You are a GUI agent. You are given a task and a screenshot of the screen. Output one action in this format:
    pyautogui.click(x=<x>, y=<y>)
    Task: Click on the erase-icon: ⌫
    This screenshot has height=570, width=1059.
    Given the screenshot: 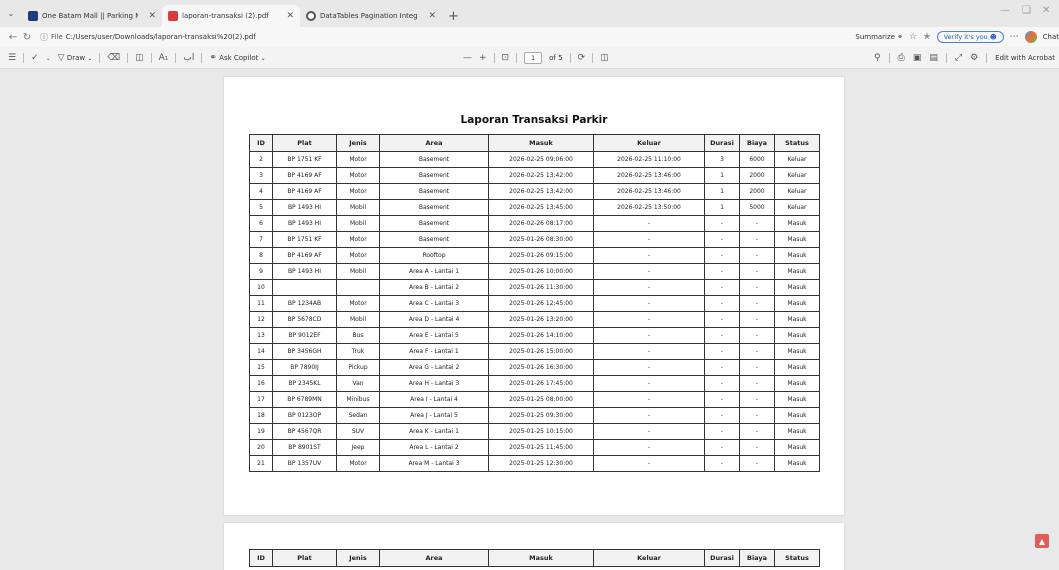 What is the action you would take?
    pyautogui.click(x=113, y=58)
    